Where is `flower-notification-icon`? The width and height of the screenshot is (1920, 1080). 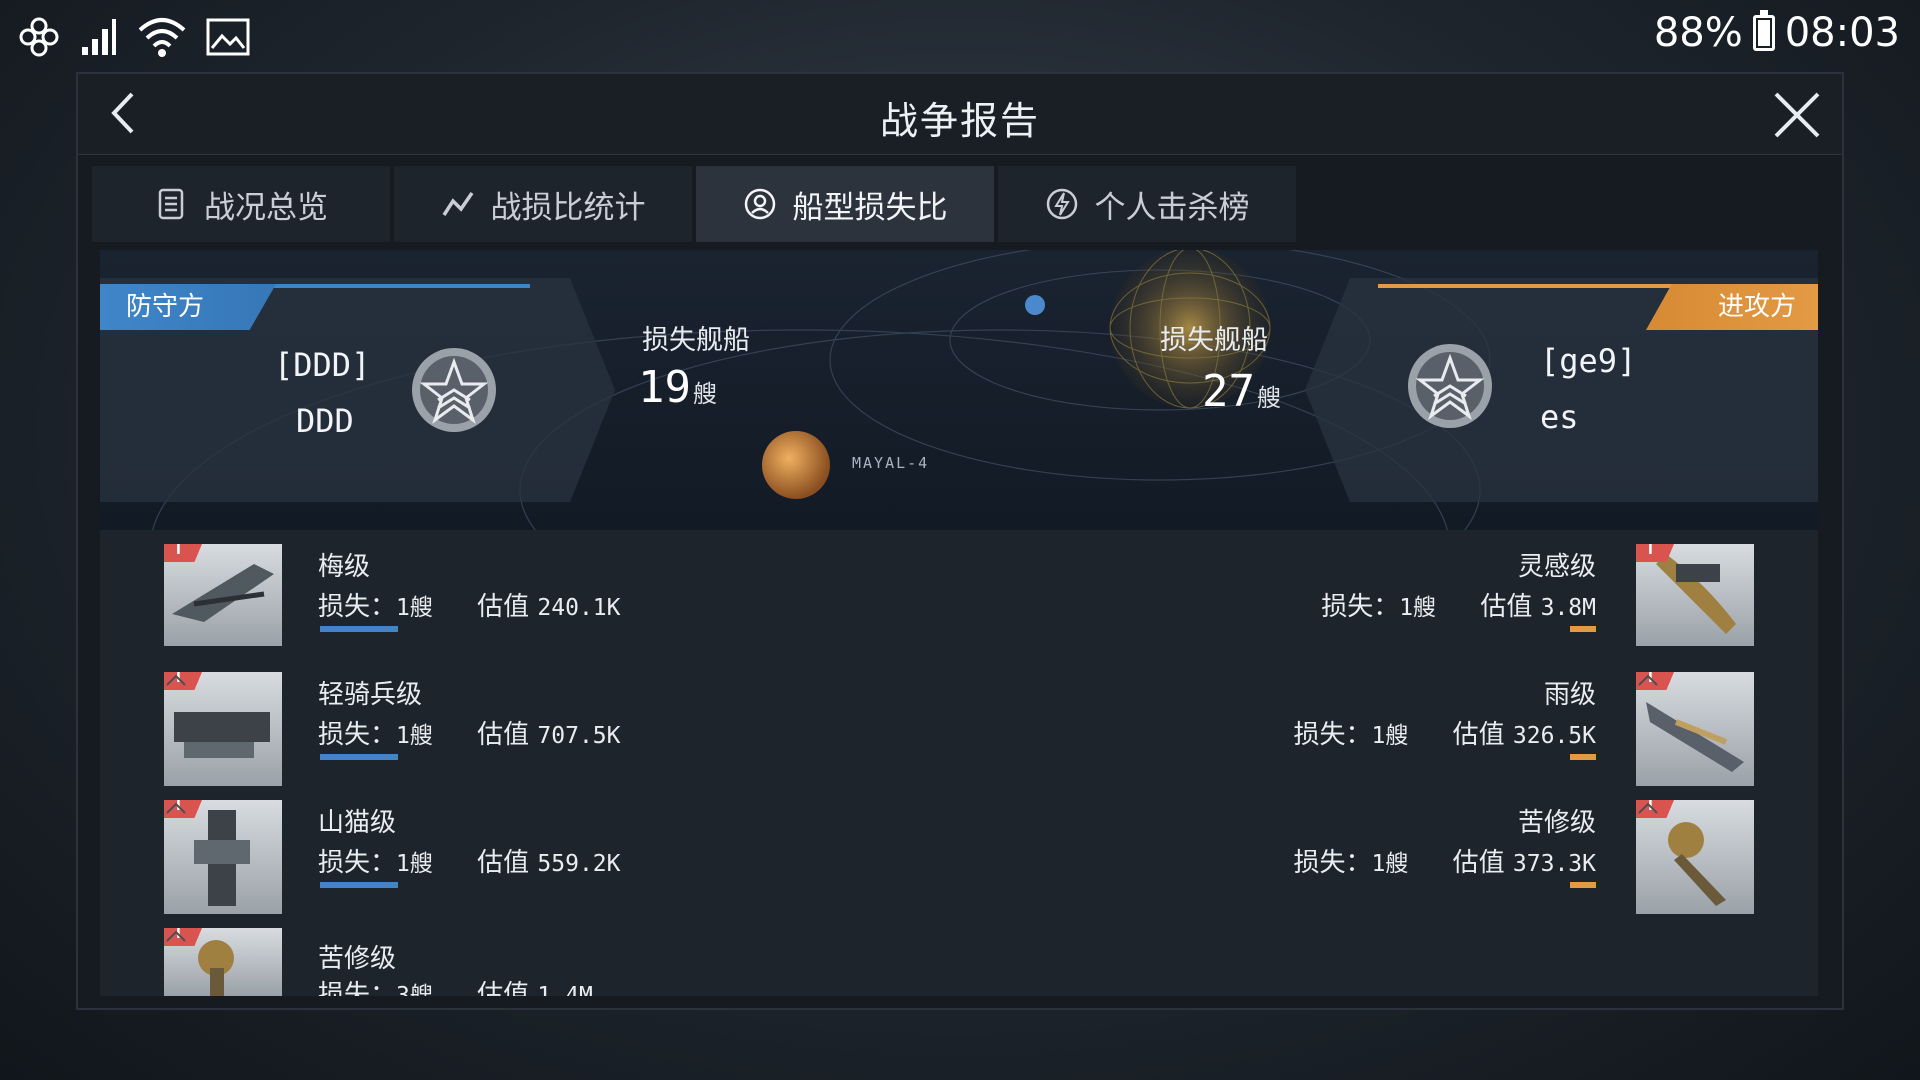
flower-notification-icon is located at coordinates (39, 37).